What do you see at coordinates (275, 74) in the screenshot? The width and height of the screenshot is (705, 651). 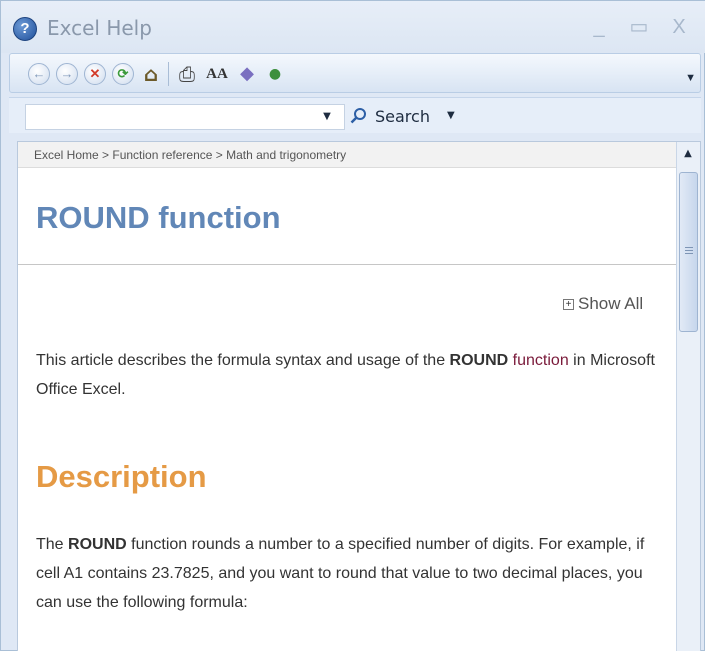 I see `keep-on-top-icon: ●` at bounding box center [275, 74].